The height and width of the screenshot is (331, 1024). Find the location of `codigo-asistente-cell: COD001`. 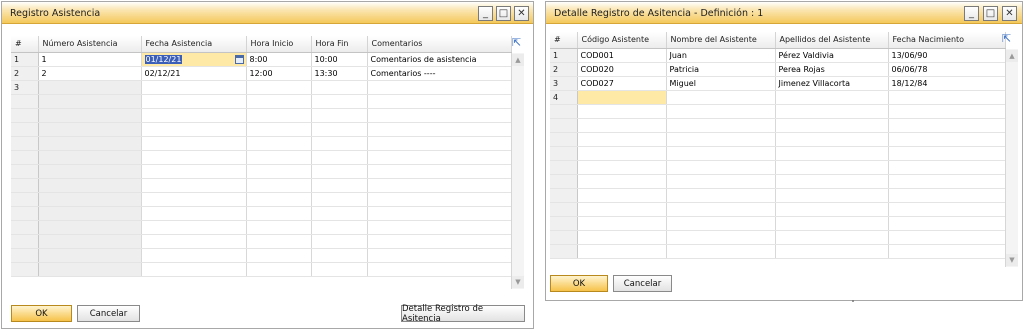

codigo-asistente-cell: COD001 is located at coordinates (622, 55).